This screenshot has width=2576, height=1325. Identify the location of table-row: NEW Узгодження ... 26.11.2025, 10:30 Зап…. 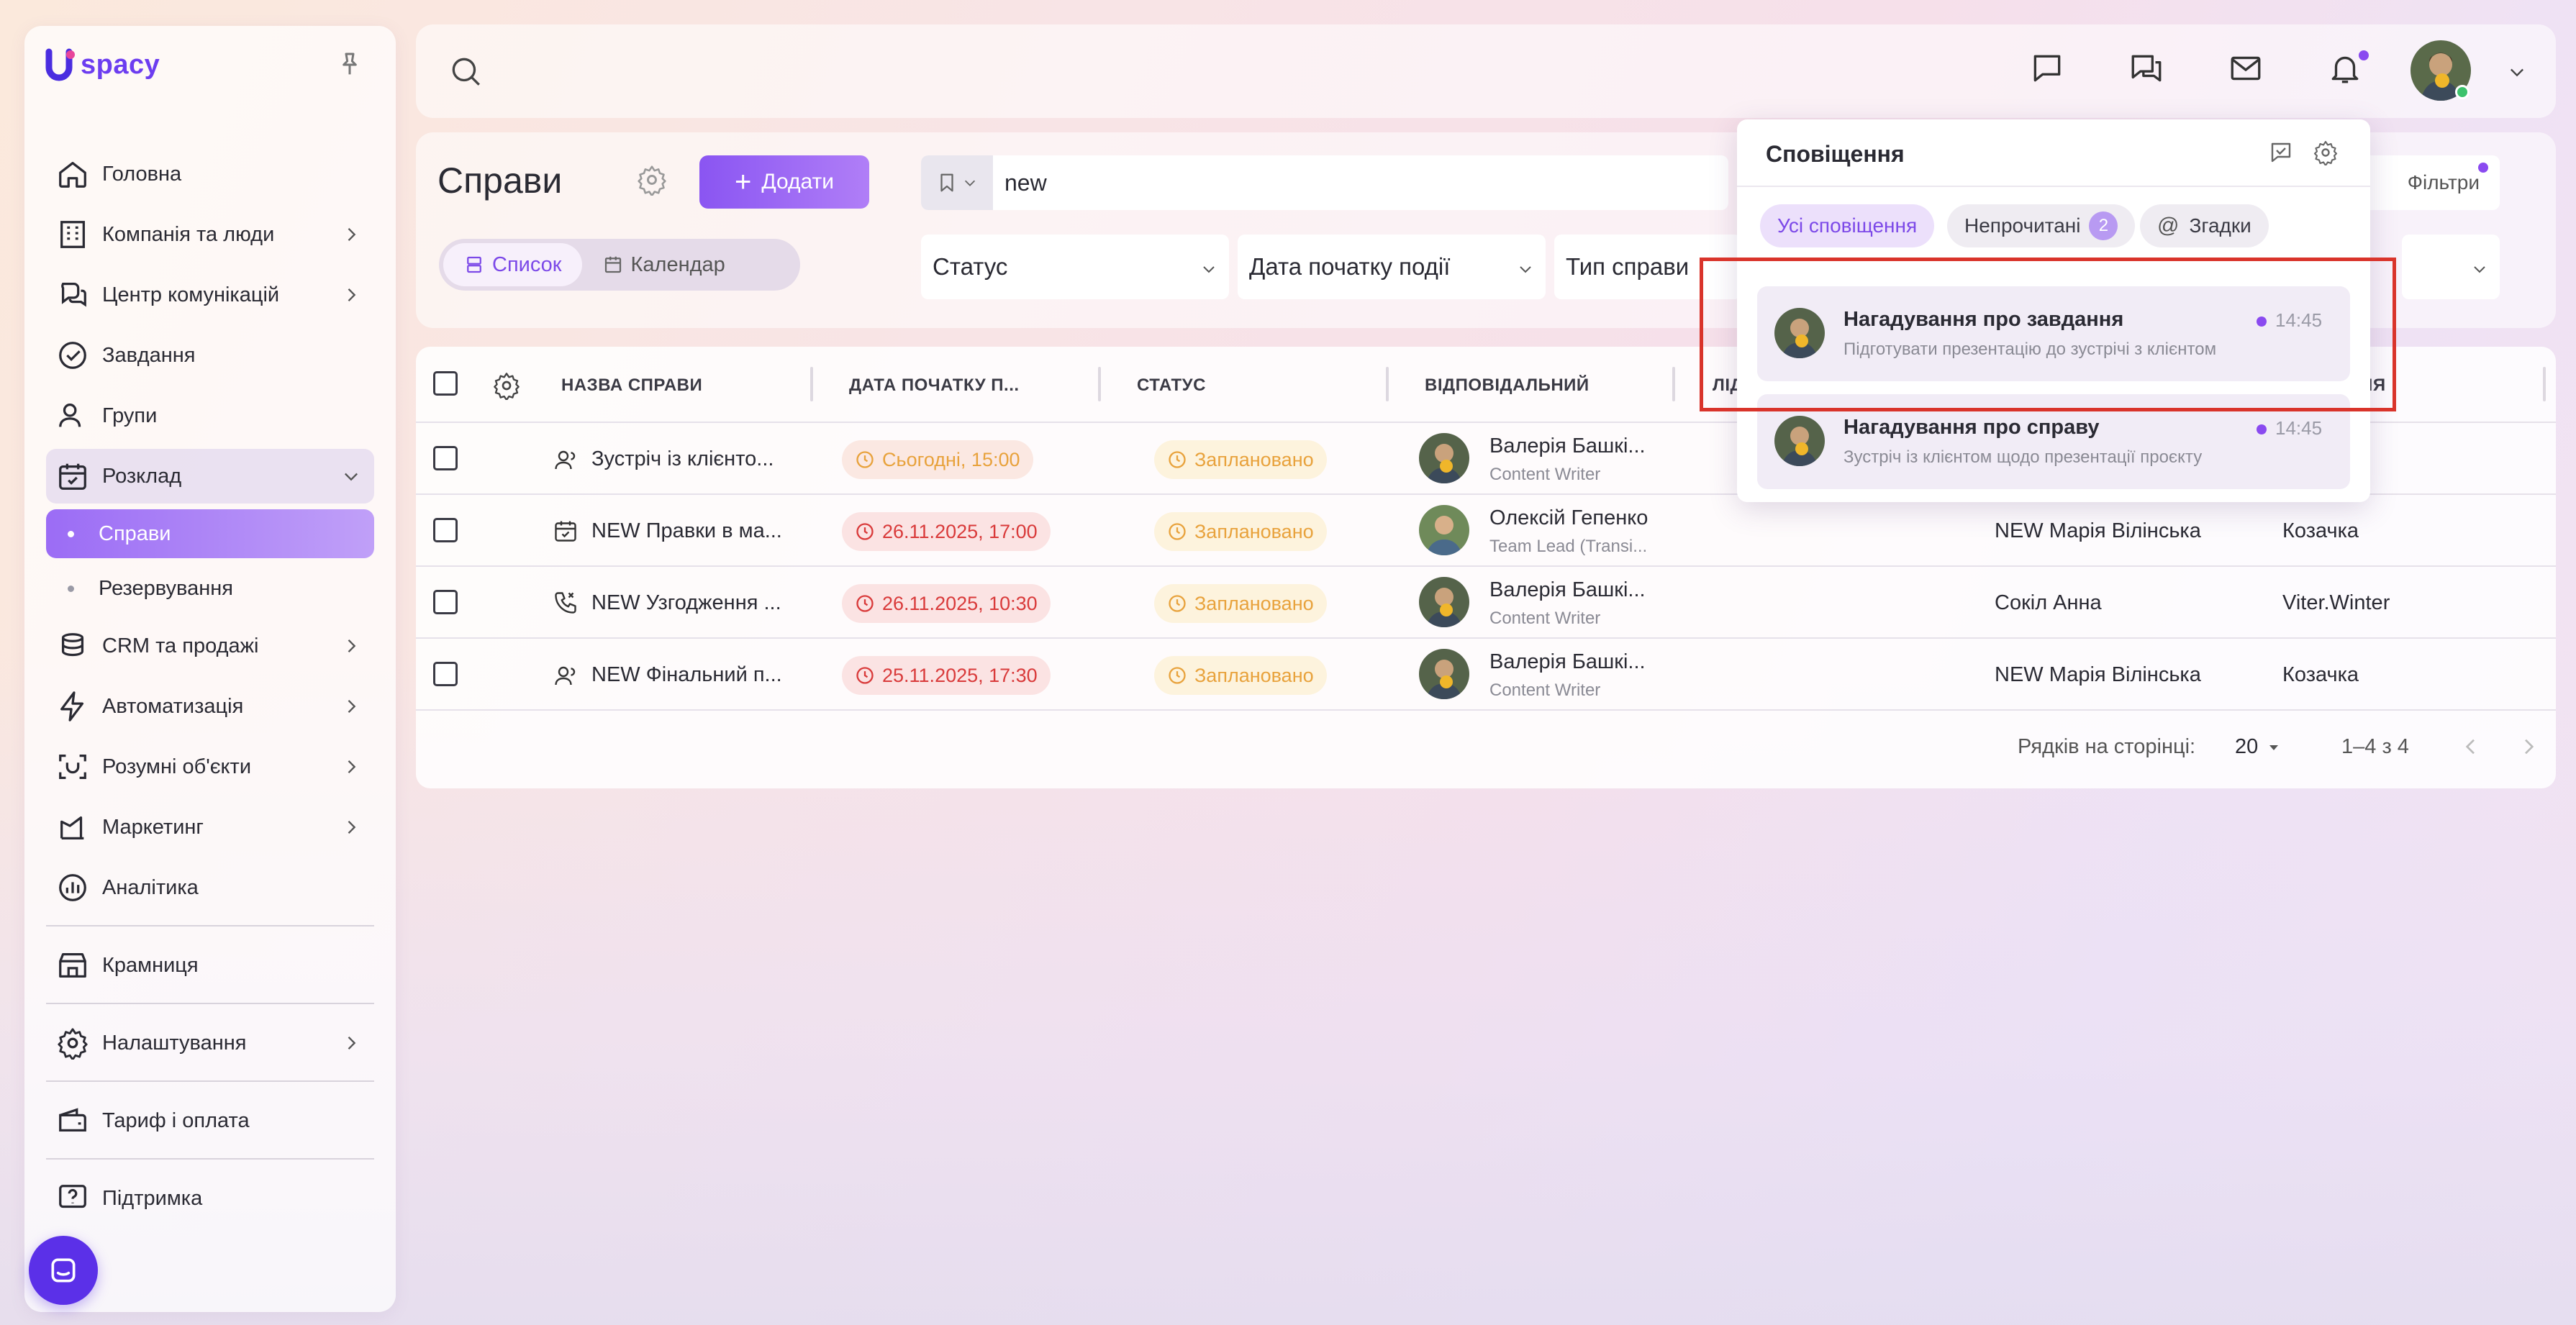
(1486, 603).